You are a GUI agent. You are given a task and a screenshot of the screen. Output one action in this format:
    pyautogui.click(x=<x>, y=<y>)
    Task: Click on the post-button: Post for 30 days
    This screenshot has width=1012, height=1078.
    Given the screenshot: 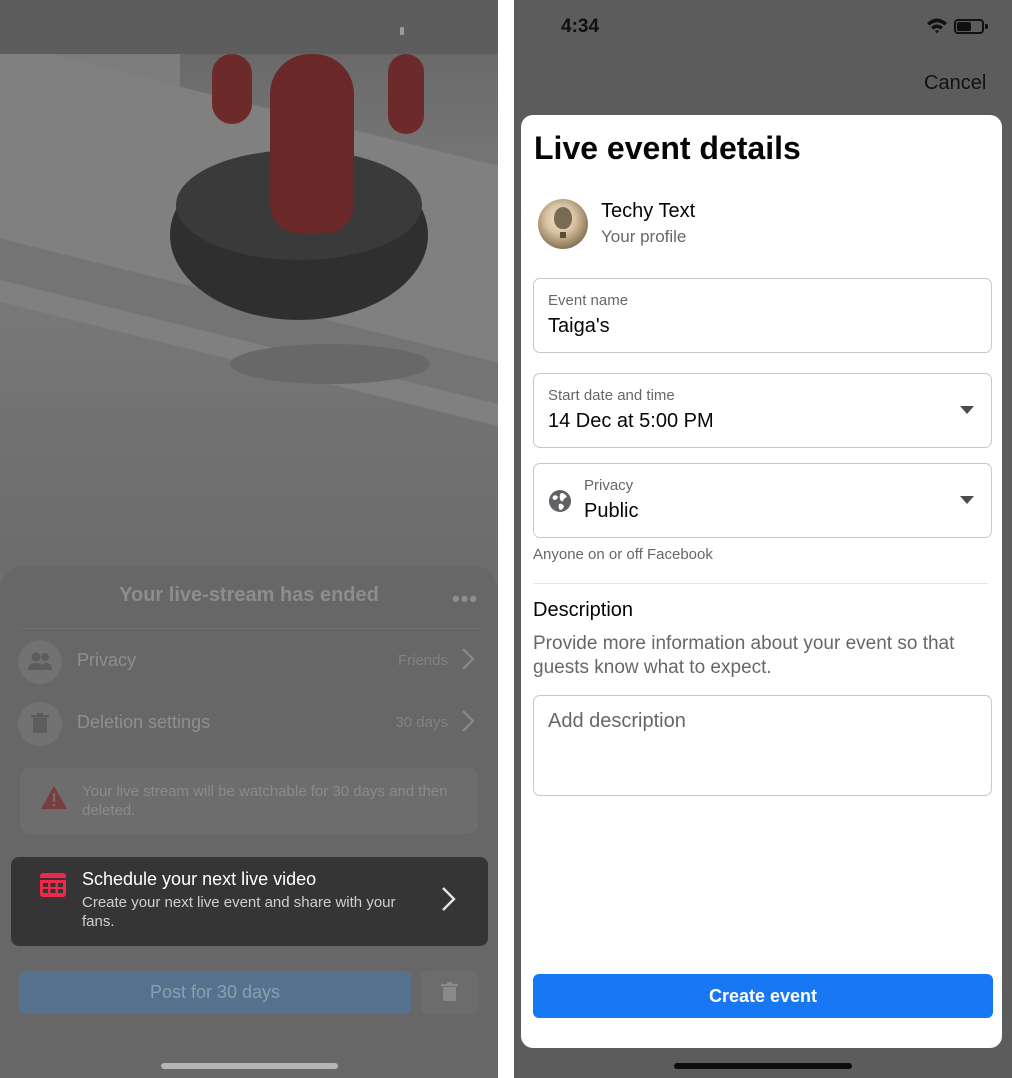 What is the action you would take?
    pyautogui.click(x=215, y=992)
    